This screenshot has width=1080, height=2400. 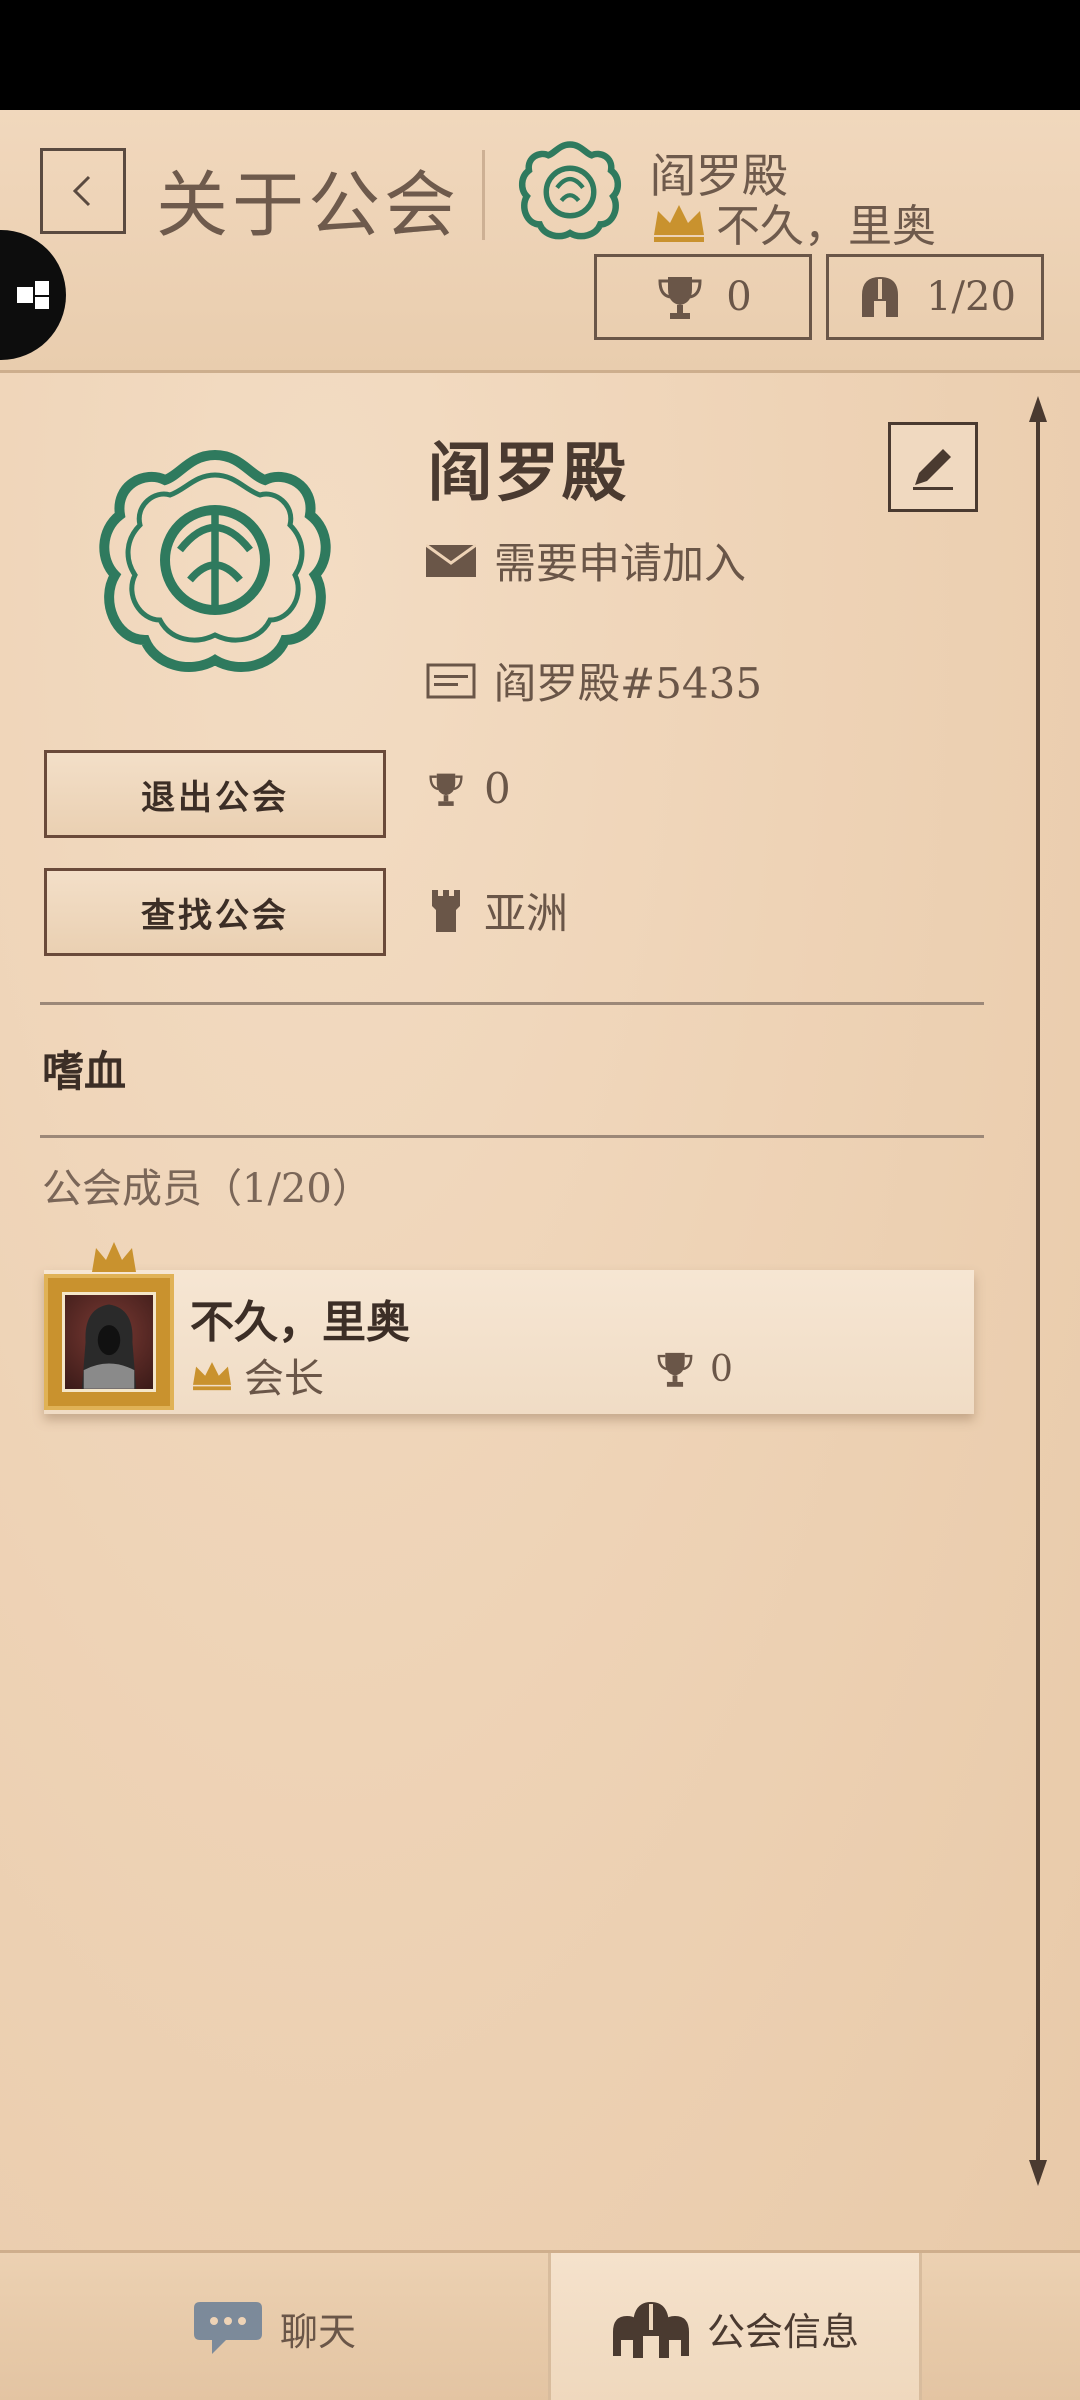 I want to click on join-type-text: 需要申请加入, so click(x=620, y=563).